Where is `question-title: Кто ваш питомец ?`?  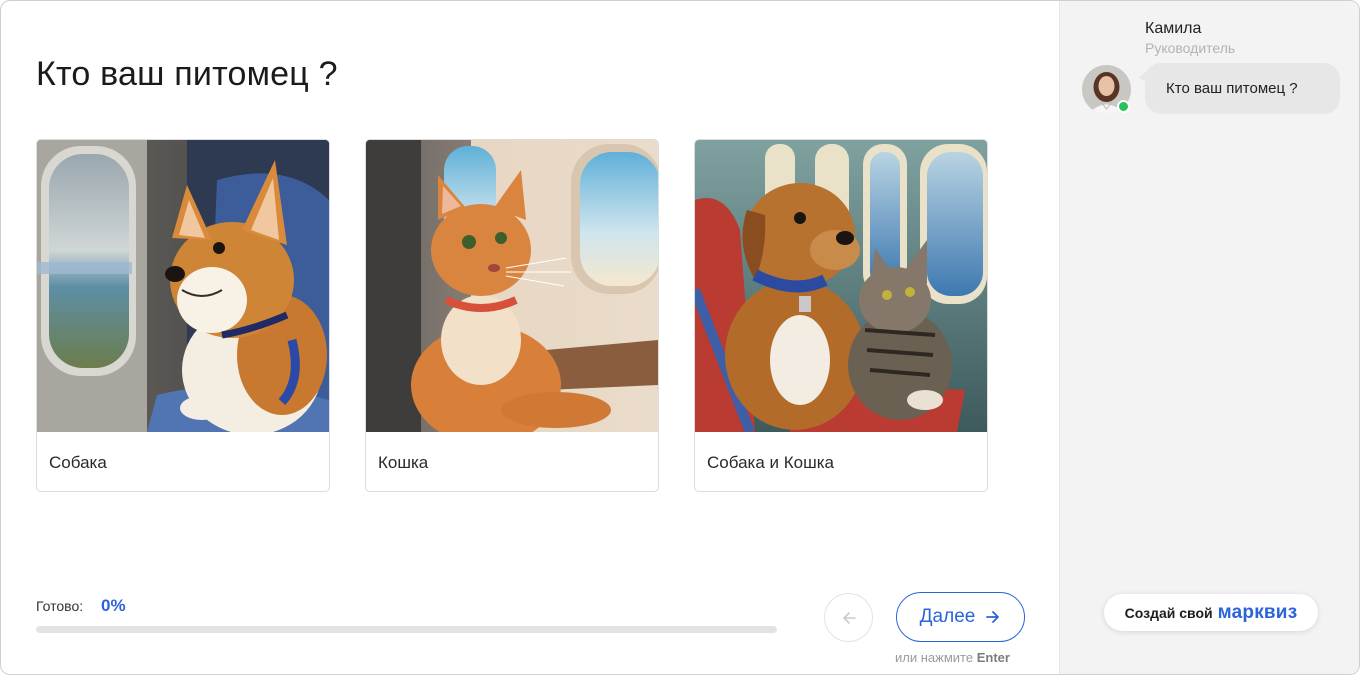 question-title: Кто ваш питомец ? is located at coordinates (187, 74).